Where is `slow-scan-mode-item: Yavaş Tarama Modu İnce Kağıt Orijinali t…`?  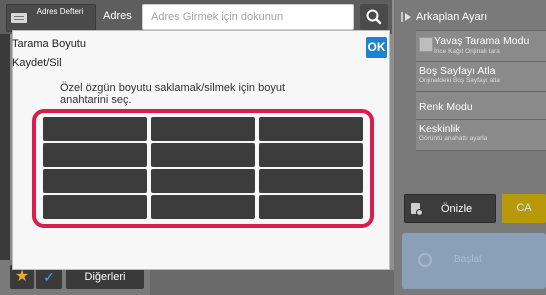 slow-scan-mode-item: Yavaş Tarama Modu İnce Kağıt Orijinali t… is located at coordinates (481, 45).